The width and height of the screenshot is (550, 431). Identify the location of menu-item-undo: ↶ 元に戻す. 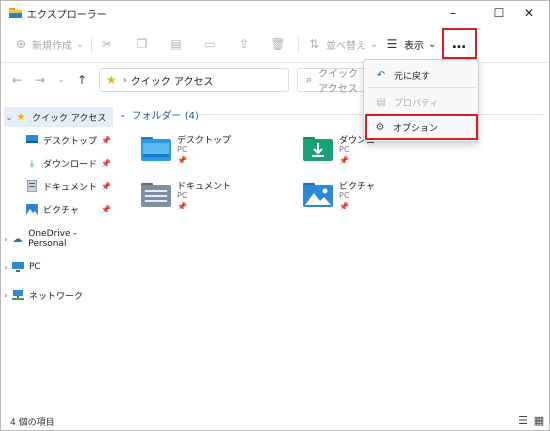
(422, 75).